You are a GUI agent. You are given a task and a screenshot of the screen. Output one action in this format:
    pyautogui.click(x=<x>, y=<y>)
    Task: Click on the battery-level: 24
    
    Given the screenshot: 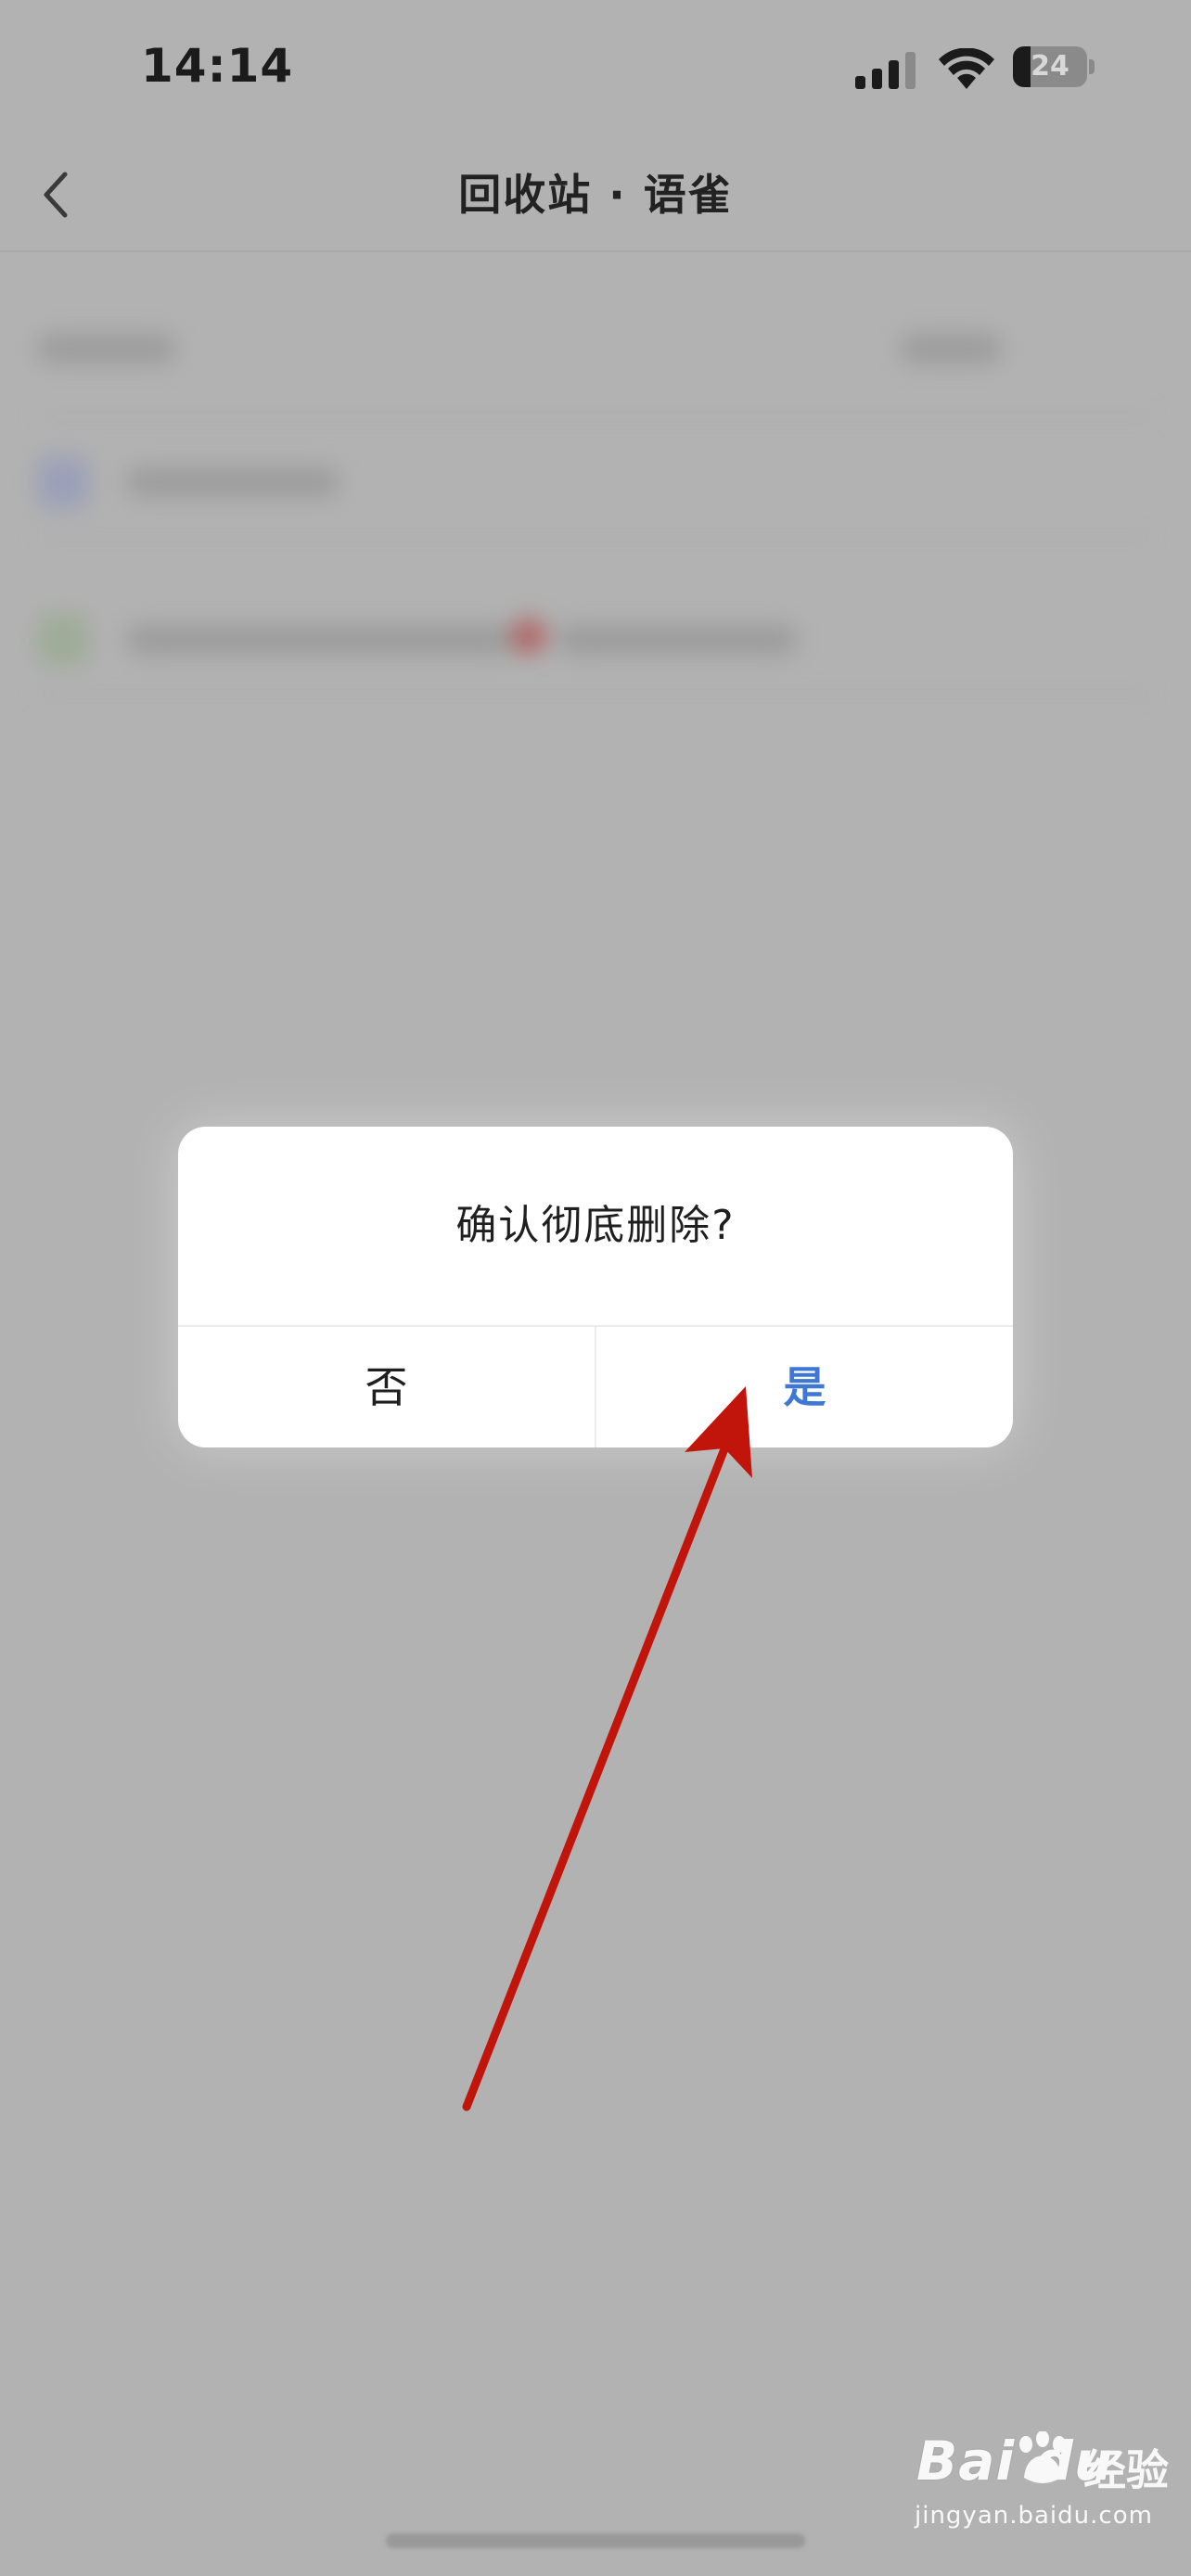 What is the action you would take?
    pyautogui.click(x=1050, y=66)
    